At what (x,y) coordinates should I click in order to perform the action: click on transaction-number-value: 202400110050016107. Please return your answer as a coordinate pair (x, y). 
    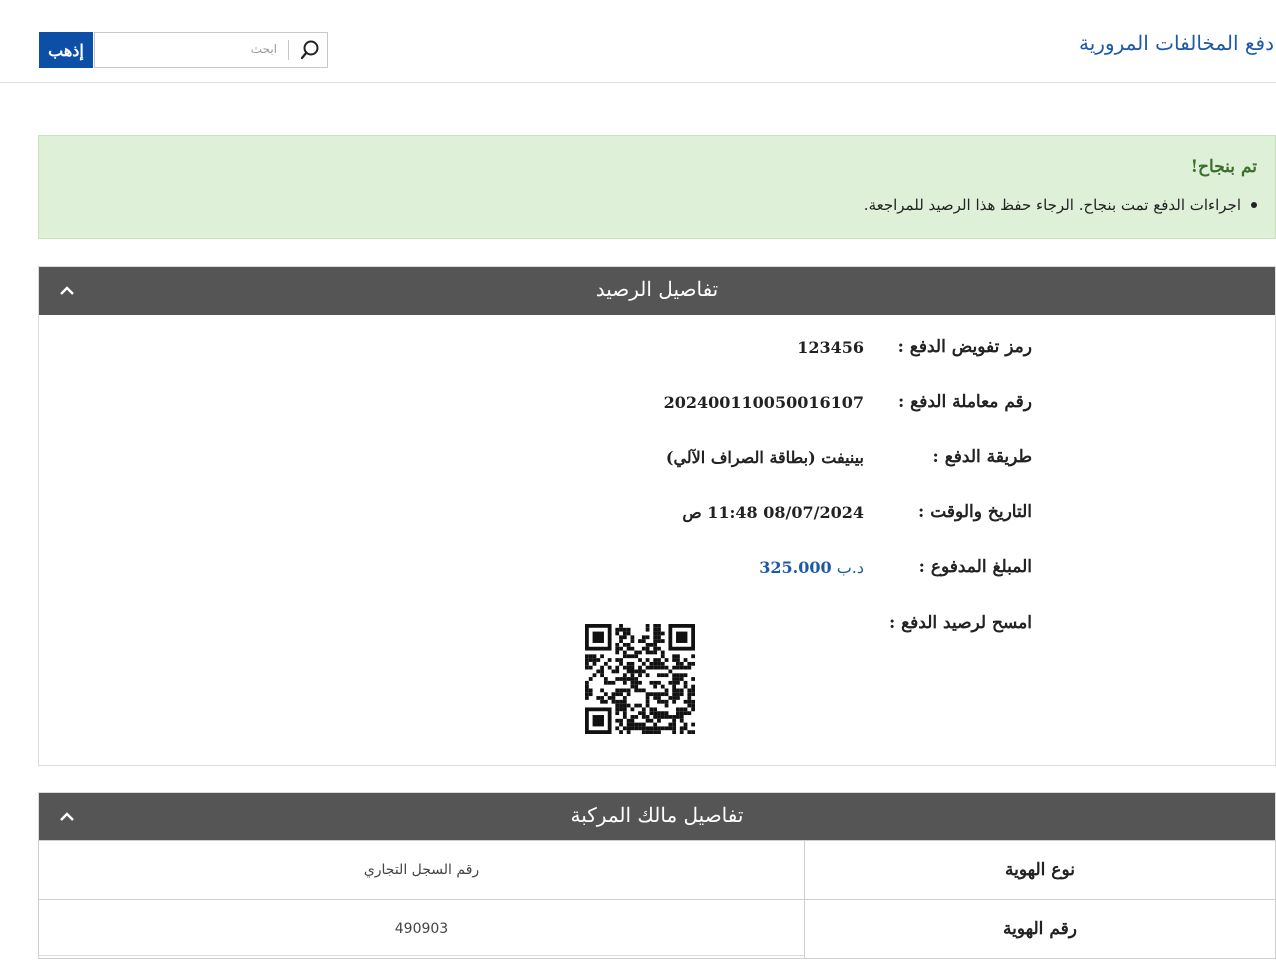
    Looking at the image, I should click on (763, 402).